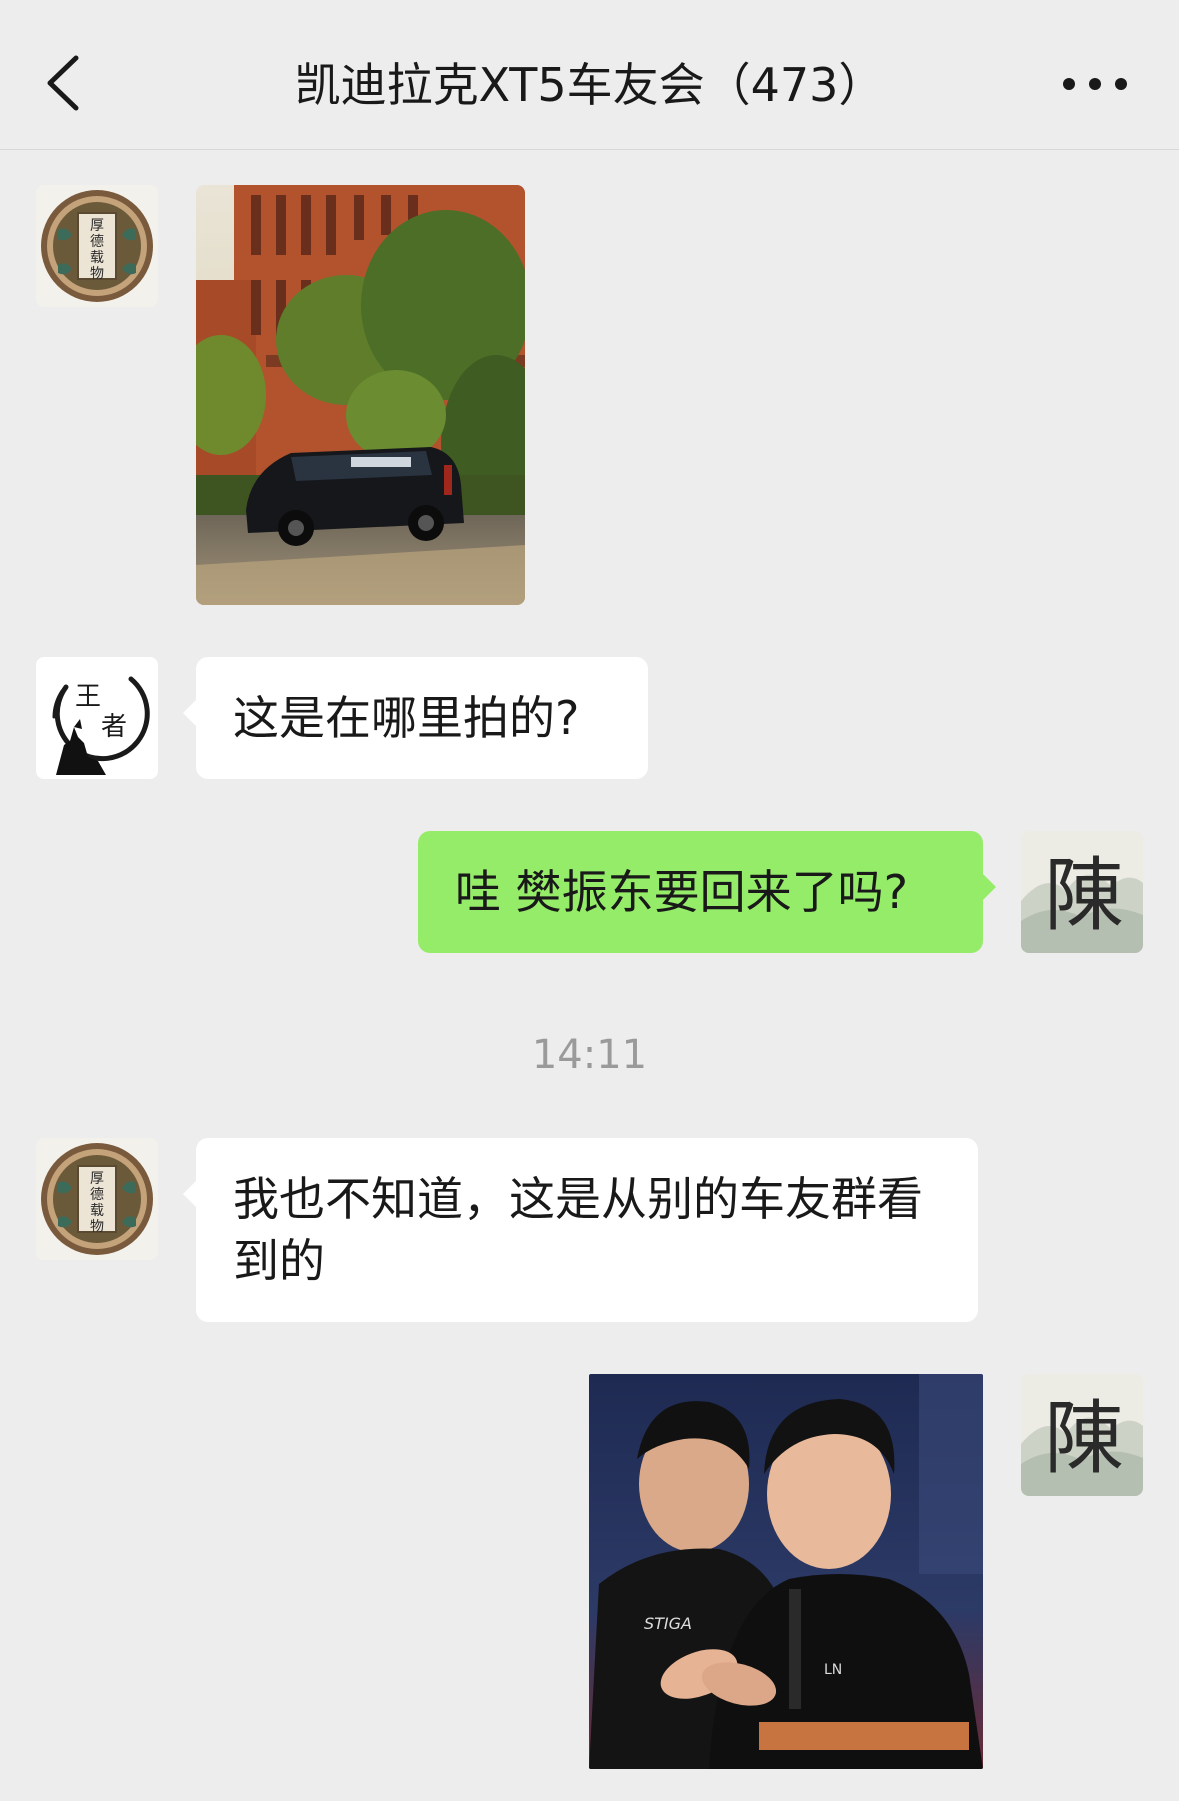  Describe the element at coordinates (1084, 1438) in the screenshot. I see `avatar-self-glyph-2: 陳` at that location.